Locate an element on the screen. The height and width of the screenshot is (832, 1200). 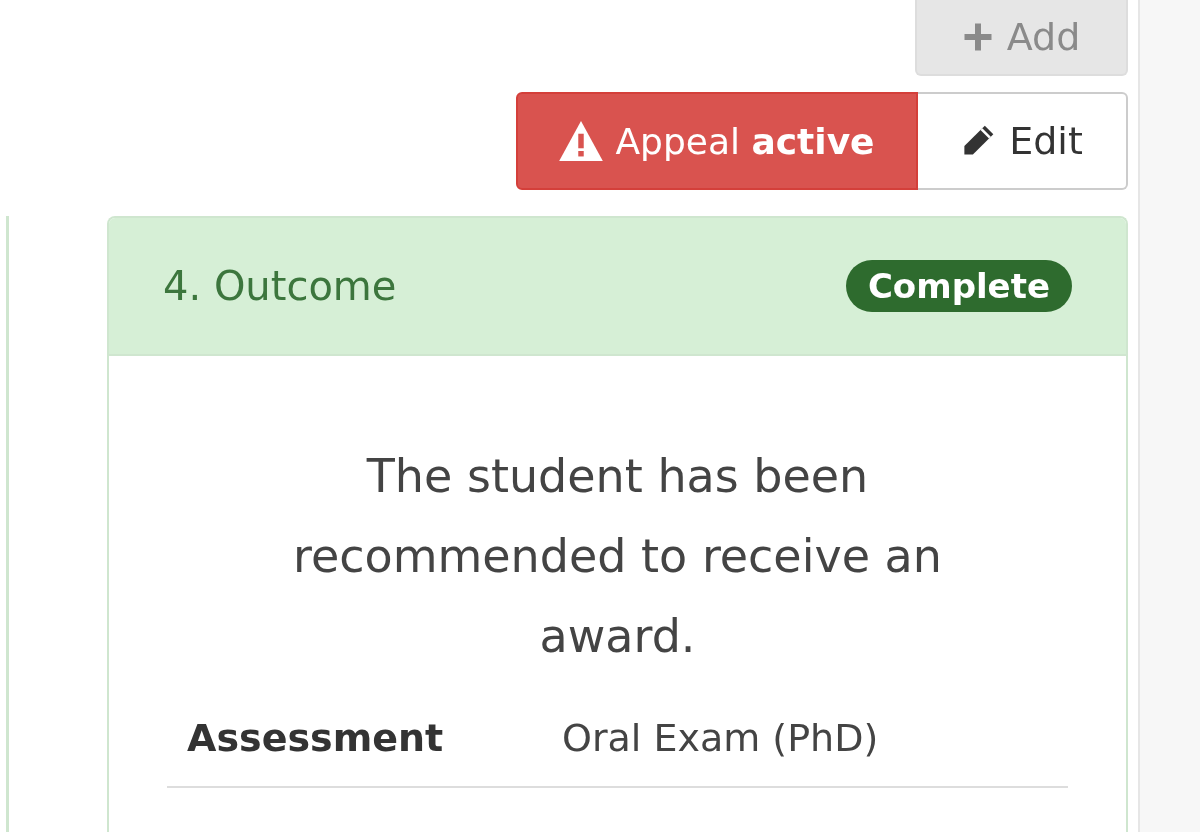
appeal-button: Appeal active is located at coordinates (717, 141).